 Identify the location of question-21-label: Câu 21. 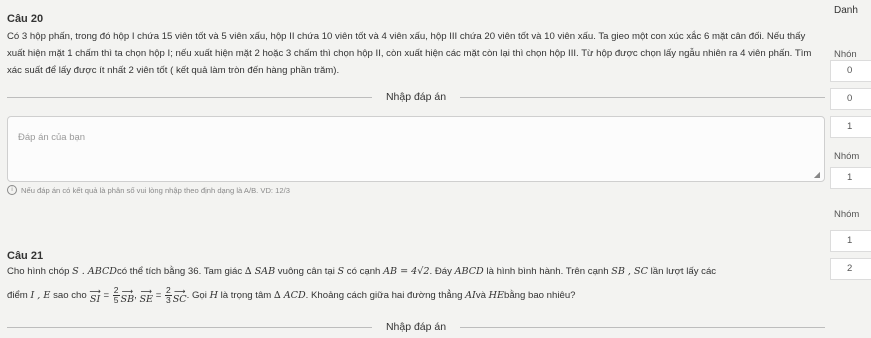
(25, 256).